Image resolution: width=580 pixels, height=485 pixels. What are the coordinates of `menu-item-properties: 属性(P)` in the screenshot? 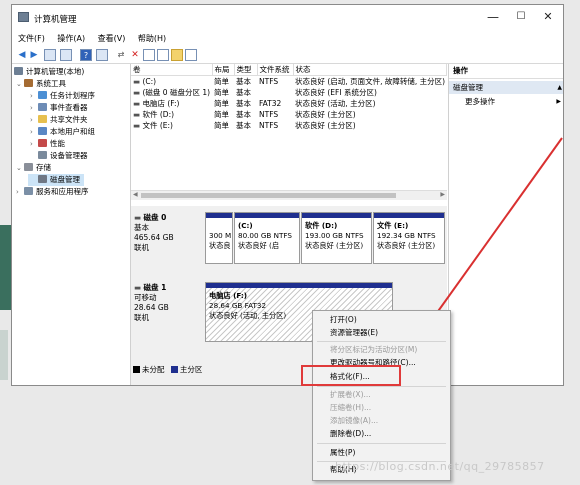 It's located at (381, 452).